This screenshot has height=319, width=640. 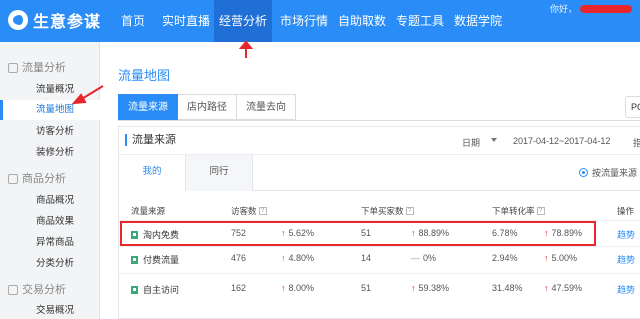 I want to click on buyers-change: —0%, so click(x=423, y=258).